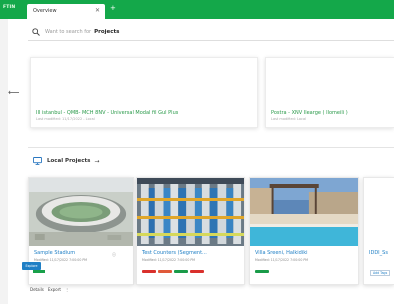 This screenshot has width=394, height=304. Describe the element at coordinates (65, 119) in the screenshot. I see `recent-project-subtitle: Last modified: 11/17/2022 - Local` at that location.